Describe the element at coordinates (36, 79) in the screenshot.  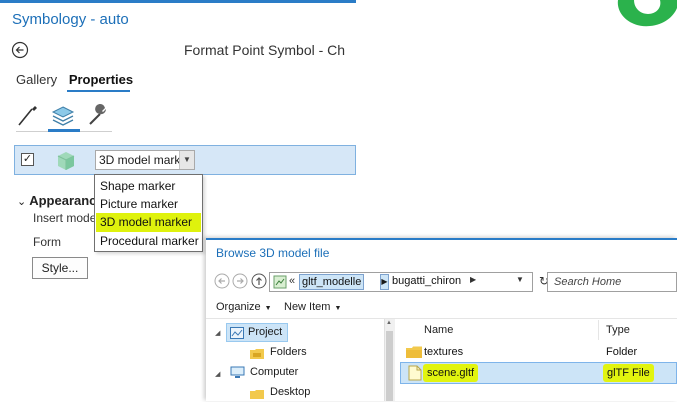
I see `tab-gallery: Gallery` at that location.